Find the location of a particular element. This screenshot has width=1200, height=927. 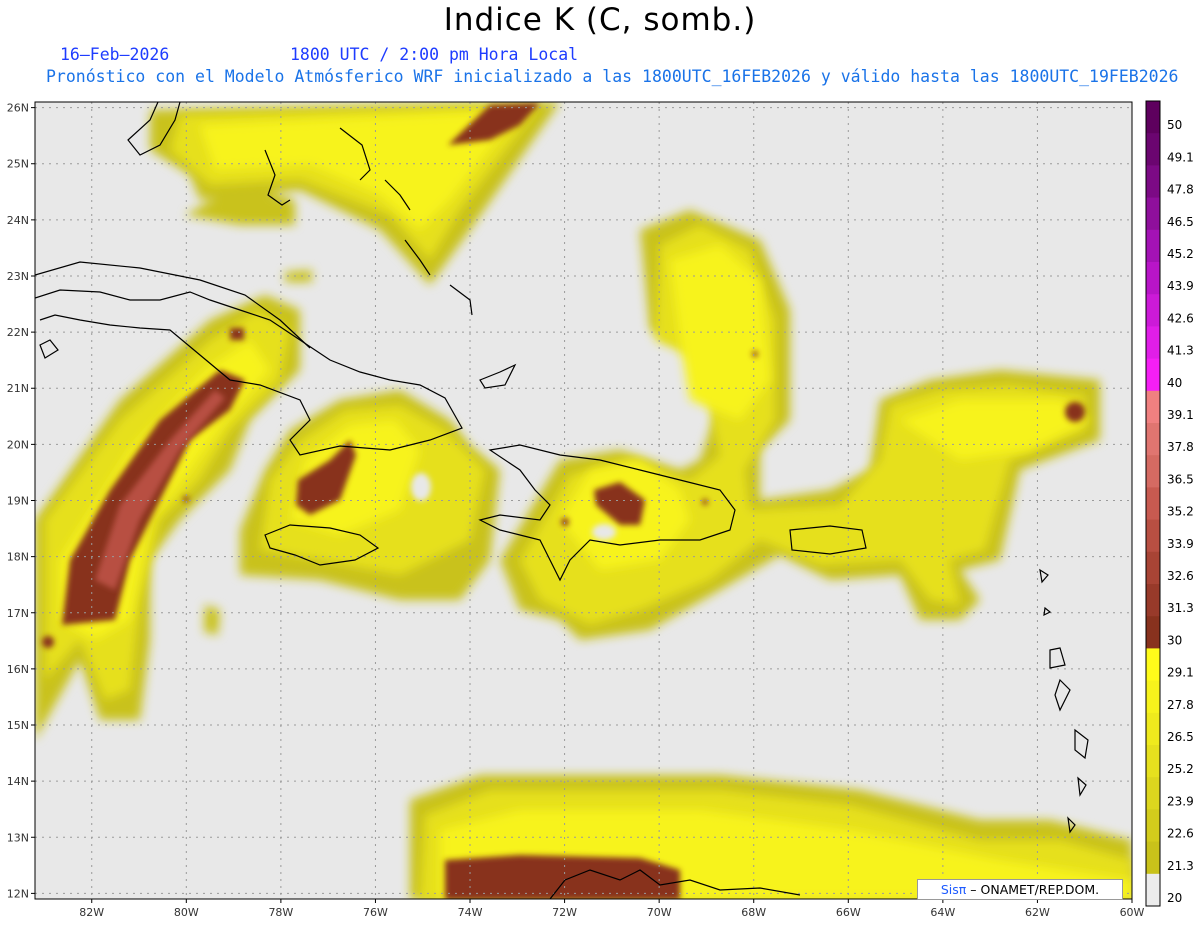

colorbar-label: 22.6 is located at coordinates (1180, 834).